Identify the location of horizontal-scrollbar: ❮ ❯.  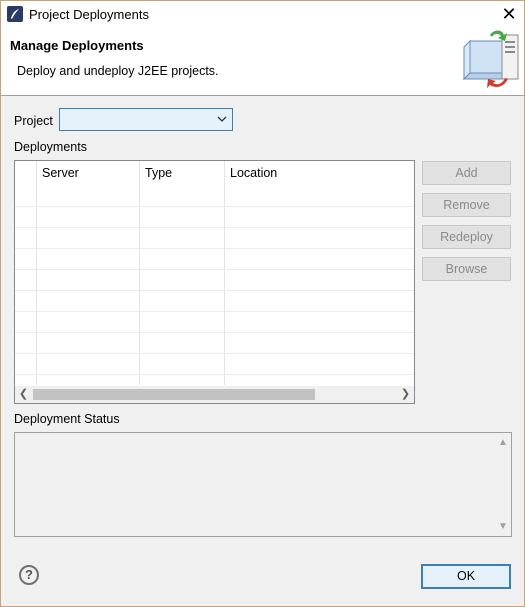
(214, 394).